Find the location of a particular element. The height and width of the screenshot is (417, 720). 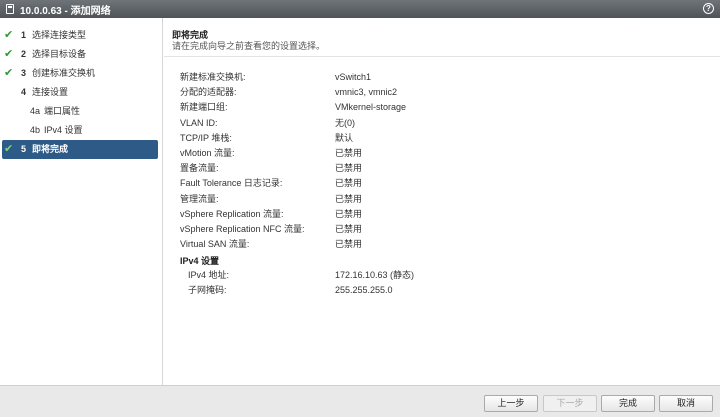

summary-row: vSphere Replication 流量: 已禁用 is located at coordinates (440, 214).